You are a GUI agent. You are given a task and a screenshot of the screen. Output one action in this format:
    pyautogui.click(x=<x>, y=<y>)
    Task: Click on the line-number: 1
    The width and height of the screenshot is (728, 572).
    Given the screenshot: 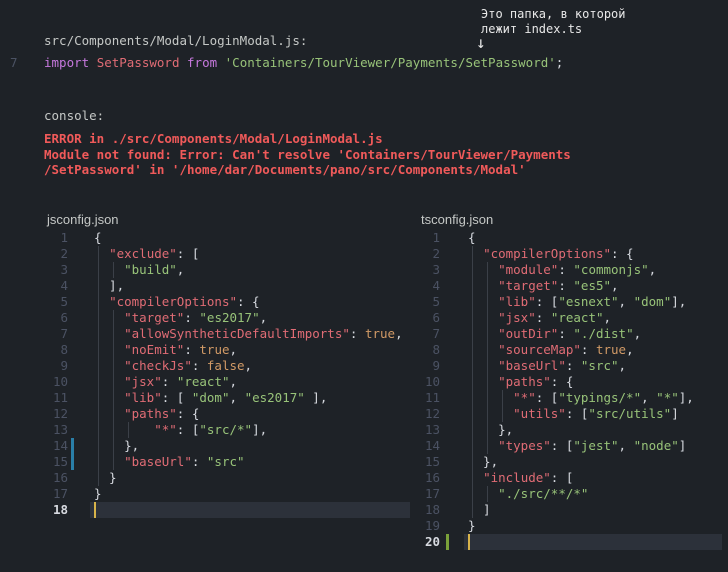 What is the action you would take?
    pyautogui.click(x=436, y=237)
    